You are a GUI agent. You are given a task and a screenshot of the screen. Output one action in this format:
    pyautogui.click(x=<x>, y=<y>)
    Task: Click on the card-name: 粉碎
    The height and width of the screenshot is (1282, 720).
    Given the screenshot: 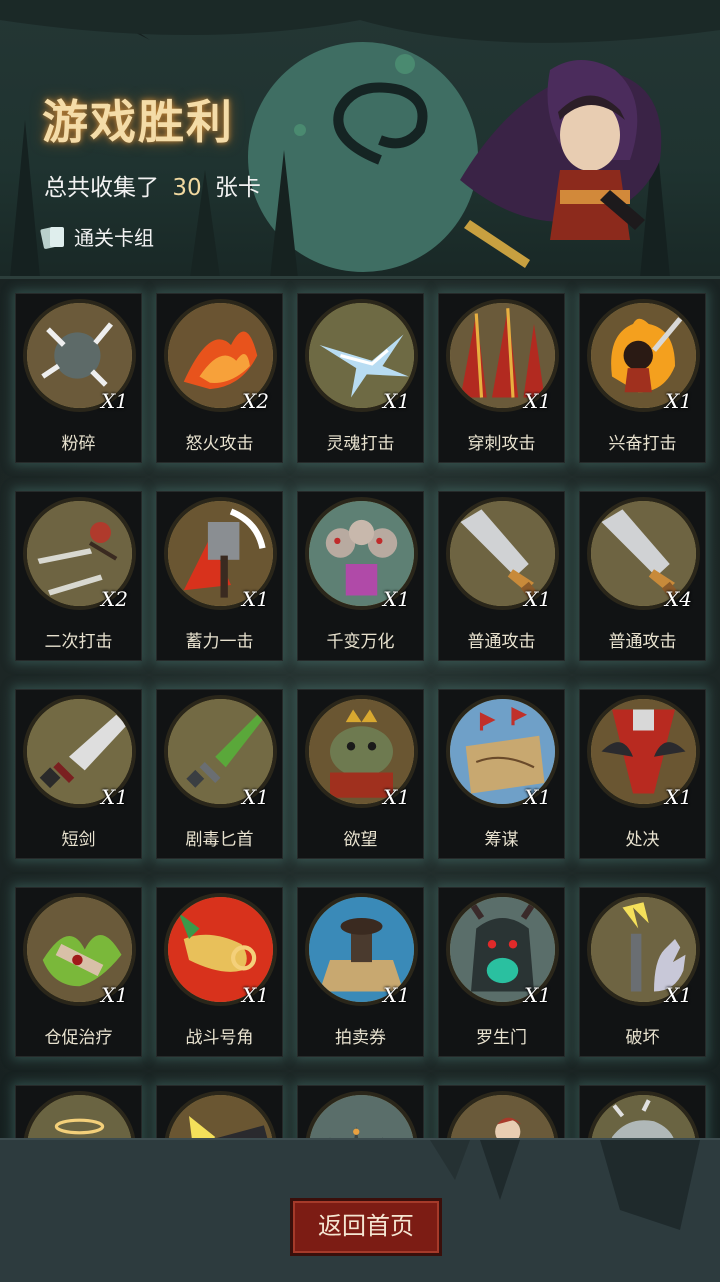 What is the action you would take?
    pyautogui.click(x=78, y=444)
    